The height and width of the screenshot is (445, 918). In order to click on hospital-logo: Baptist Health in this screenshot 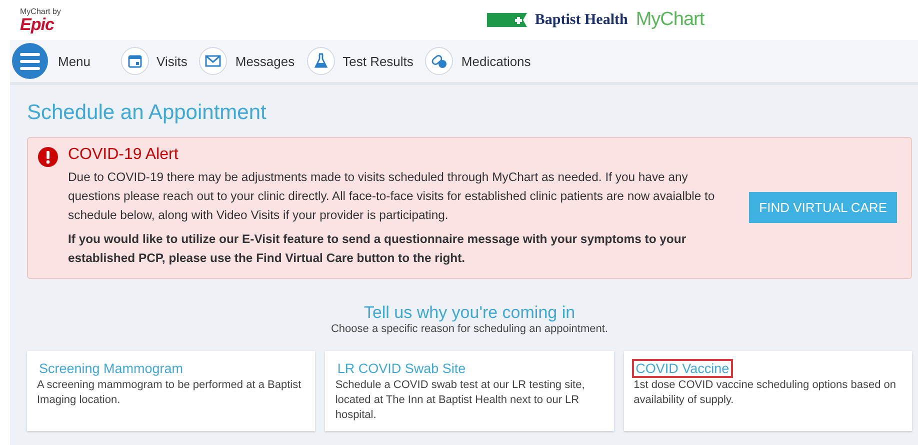, I will do `click(581, 20)`.